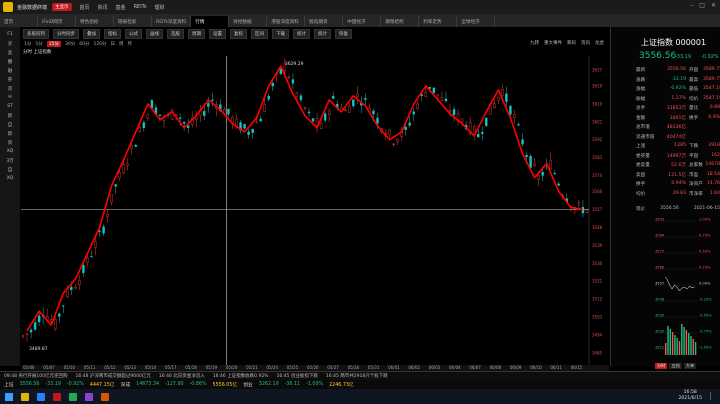  I want to click on maximize-icon: □, so click(702, 5).